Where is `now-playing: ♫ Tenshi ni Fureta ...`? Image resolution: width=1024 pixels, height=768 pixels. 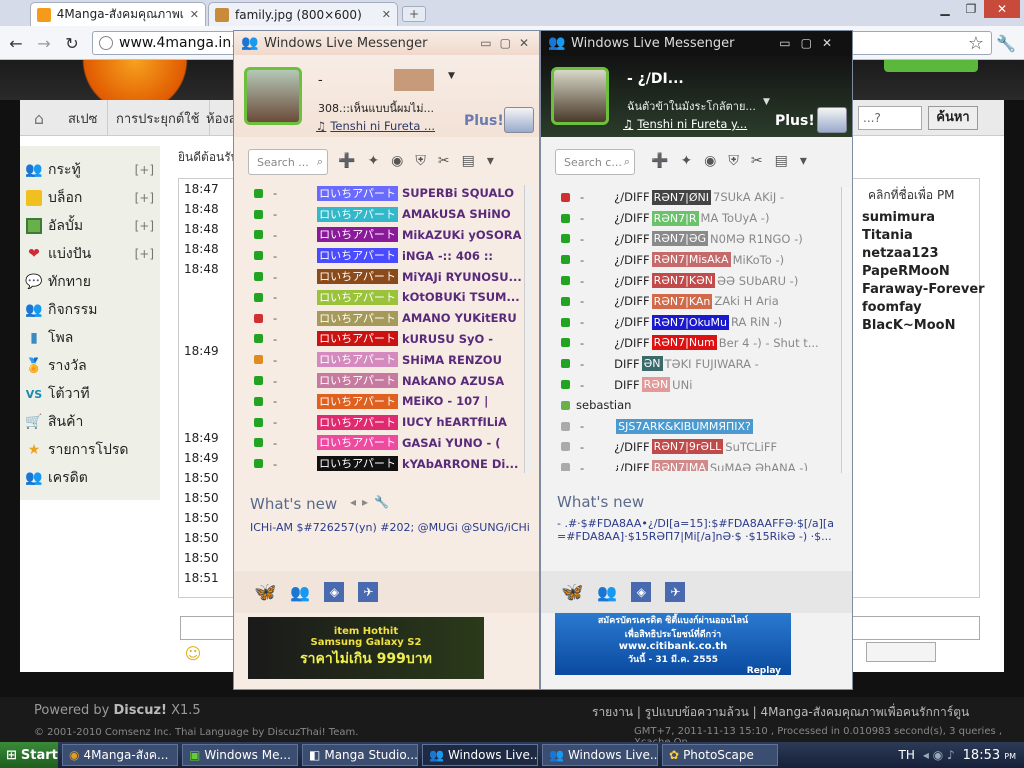
now-playing: ♫ Tenshi ni Fureta ... is located at coordinates (375, 126).